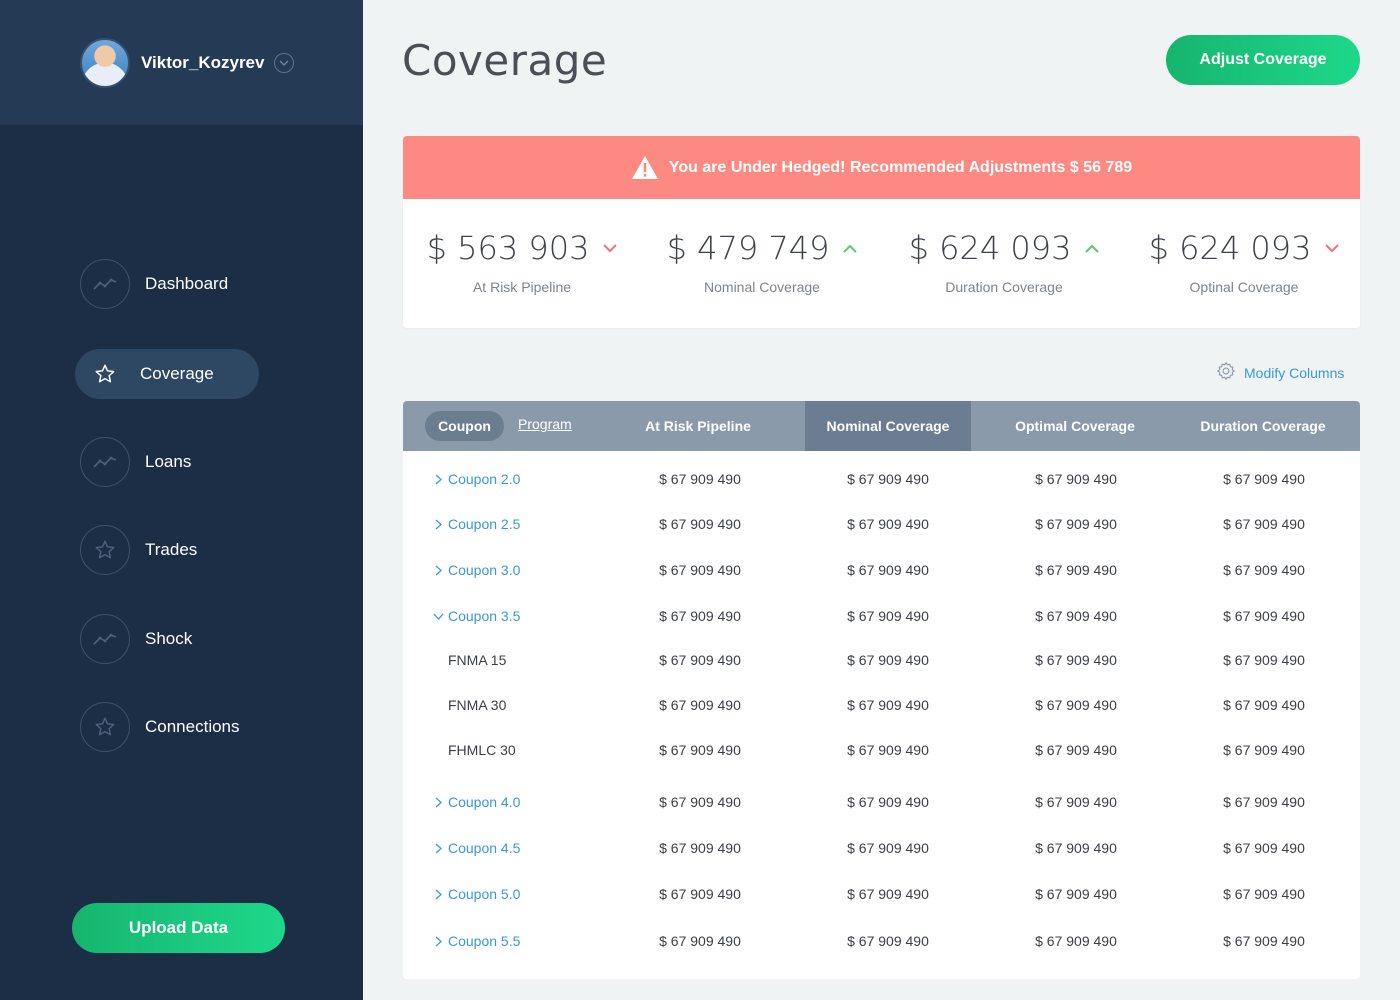  I want to click on sidebar-item-loans: Loans, so click(167, 462).